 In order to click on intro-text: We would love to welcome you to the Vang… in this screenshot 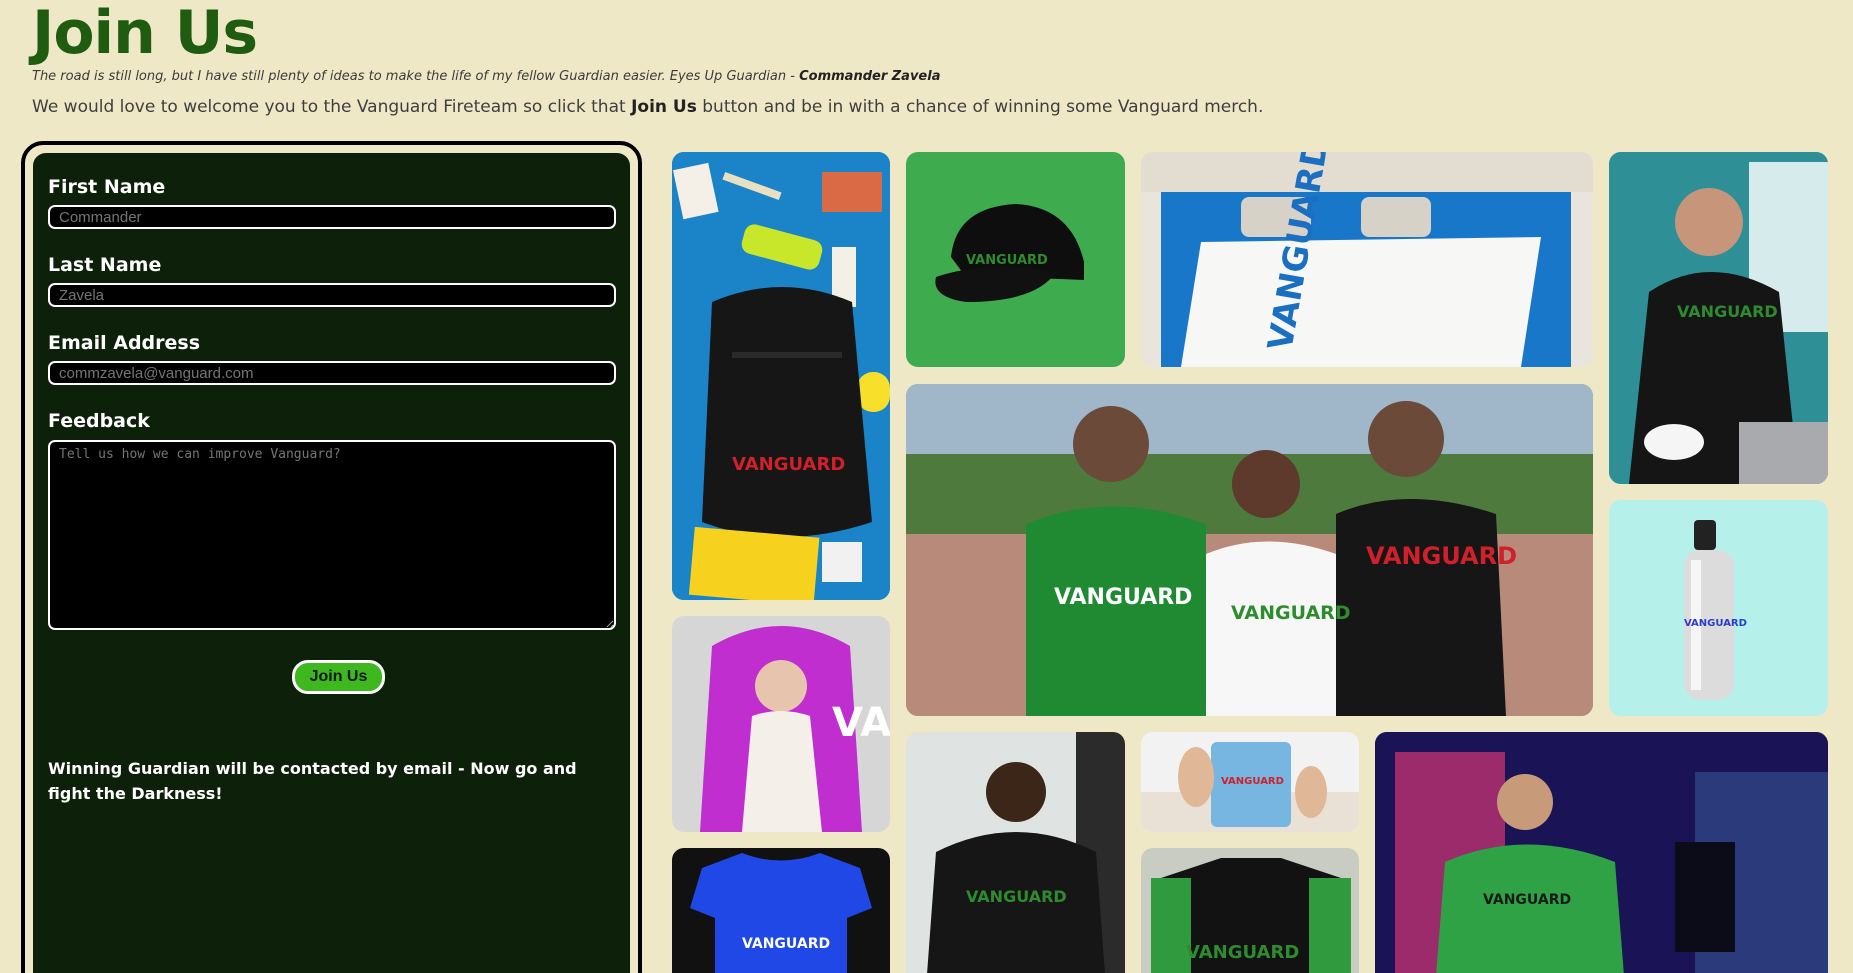, I will do `click(647, 107)`.